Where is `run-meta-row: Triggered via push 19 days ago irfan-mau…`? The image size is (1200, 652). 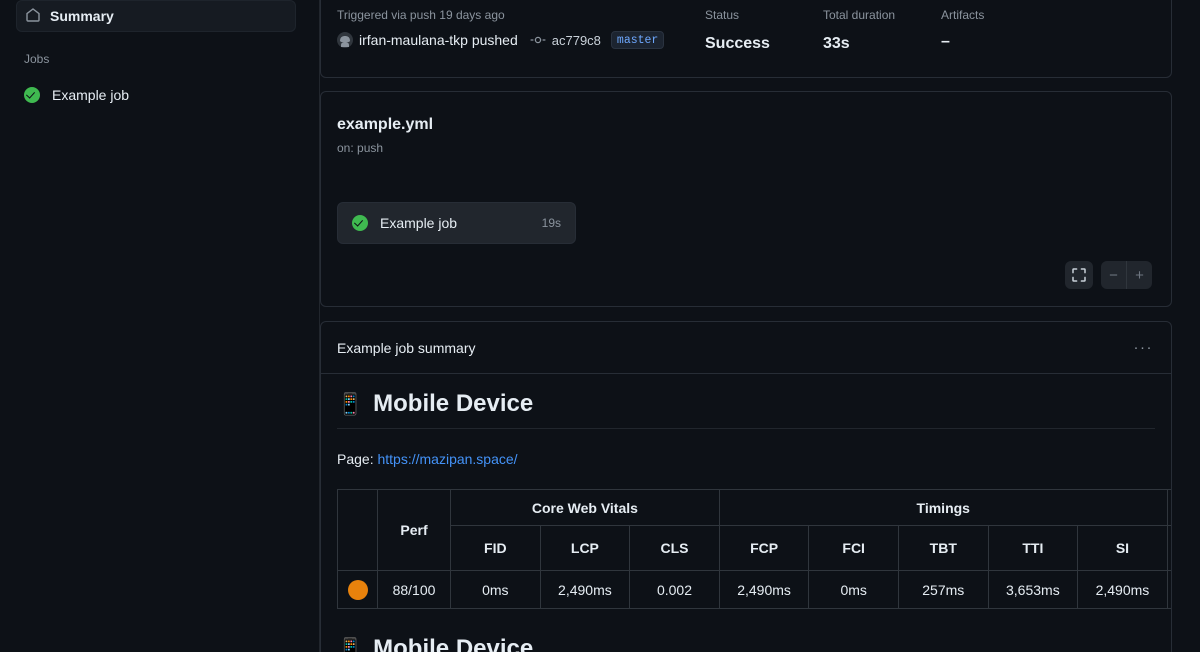 run-meta-row: Triggered via push 19 days ago irfan-mau… is located at coordinates (746, 31).